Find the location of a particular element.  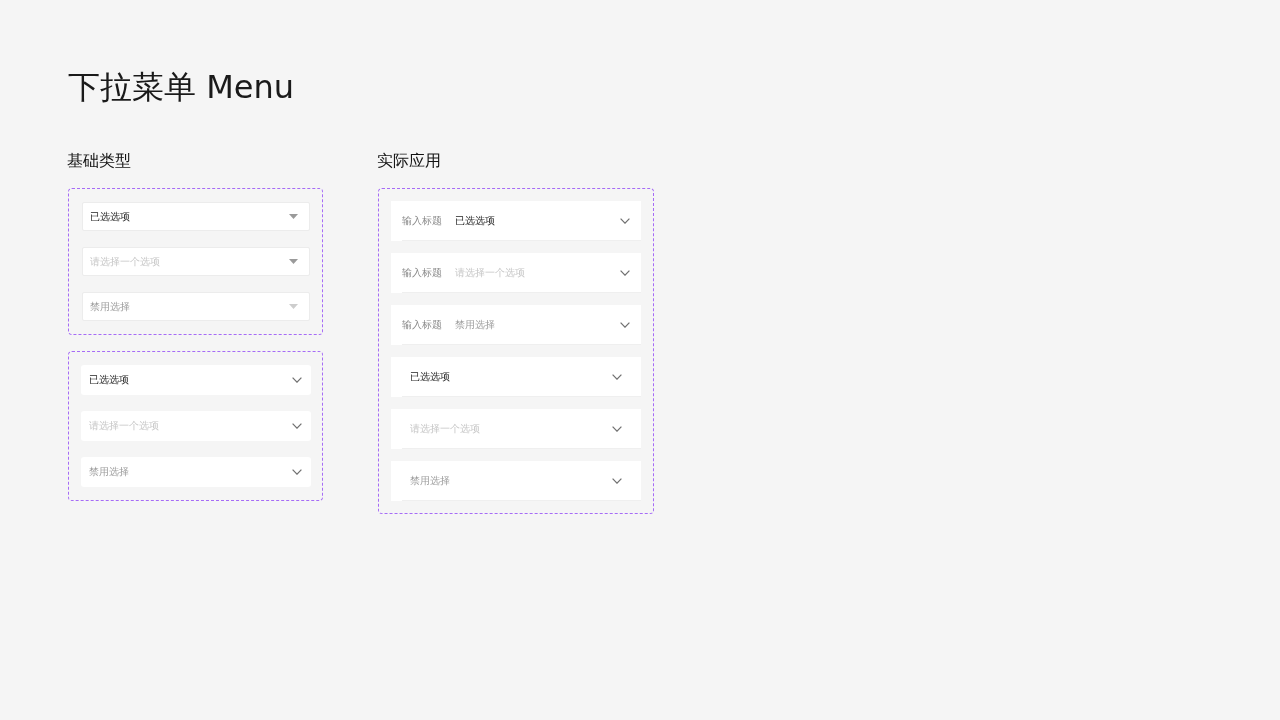

page-title: 下拉菜单 Menu is located at coordinates (181, 87).